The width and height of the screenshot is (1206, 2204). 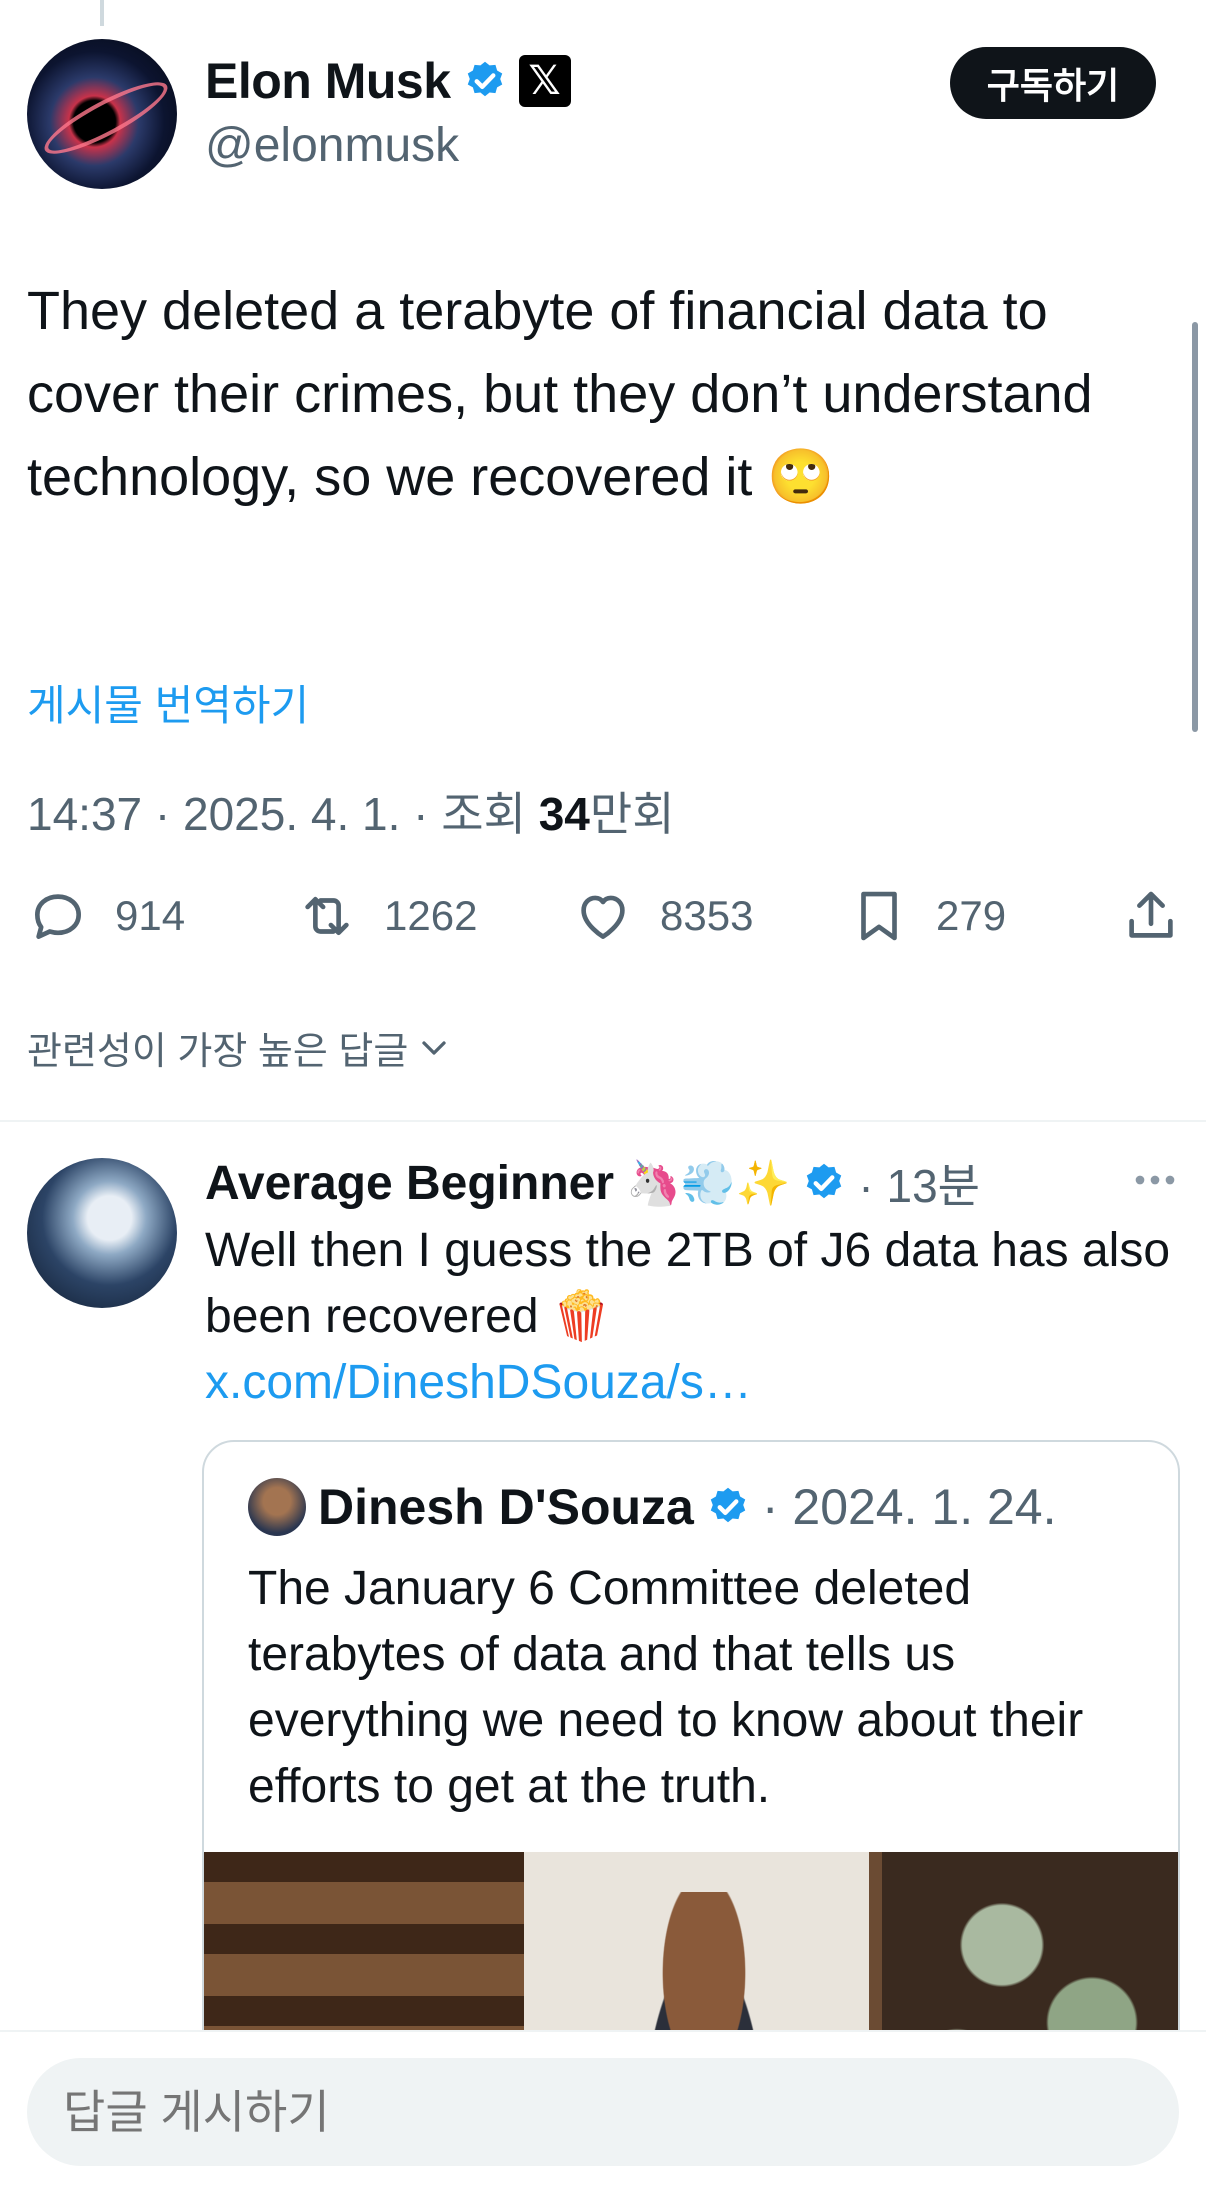 I want to click on scrollbar, so click(x=1195, y=527).